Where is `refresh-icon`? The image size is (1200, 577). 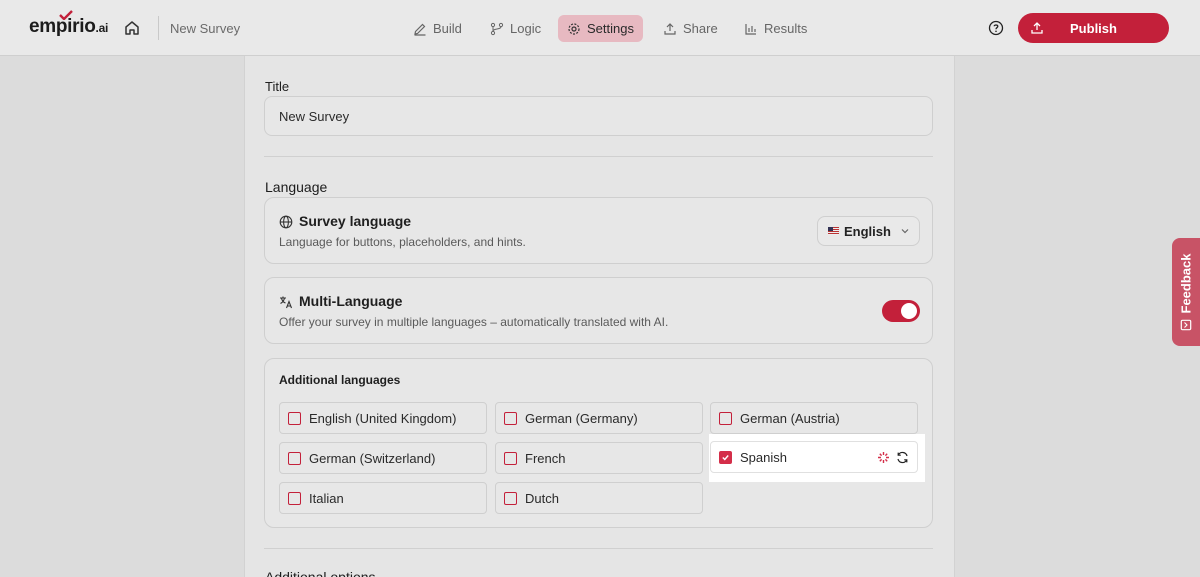 refresh-icon is located at coordinates (902, 457).